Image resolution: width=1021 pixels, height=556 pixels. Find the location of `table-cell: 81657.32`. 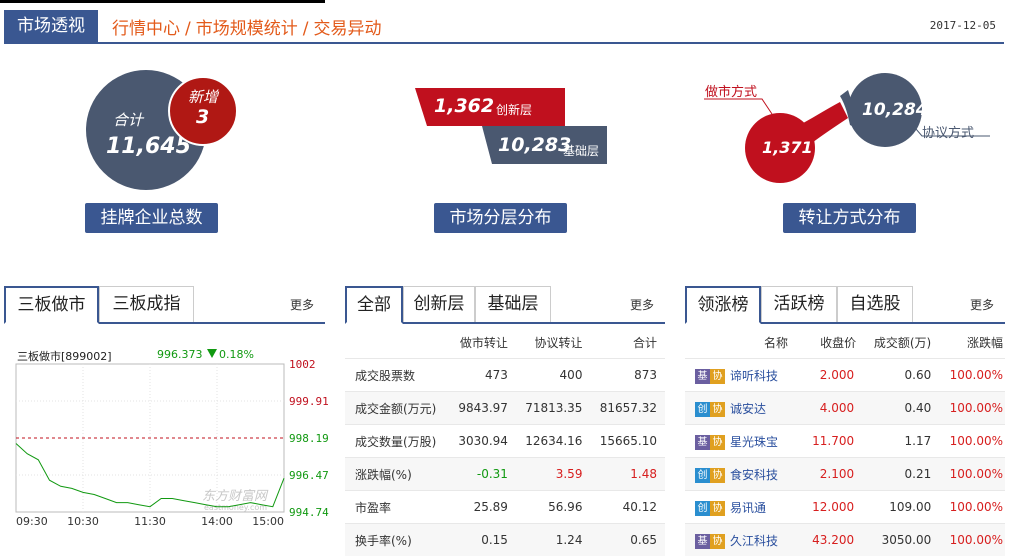

table-cell: 81657.32 is located at coordinates (627, 408).